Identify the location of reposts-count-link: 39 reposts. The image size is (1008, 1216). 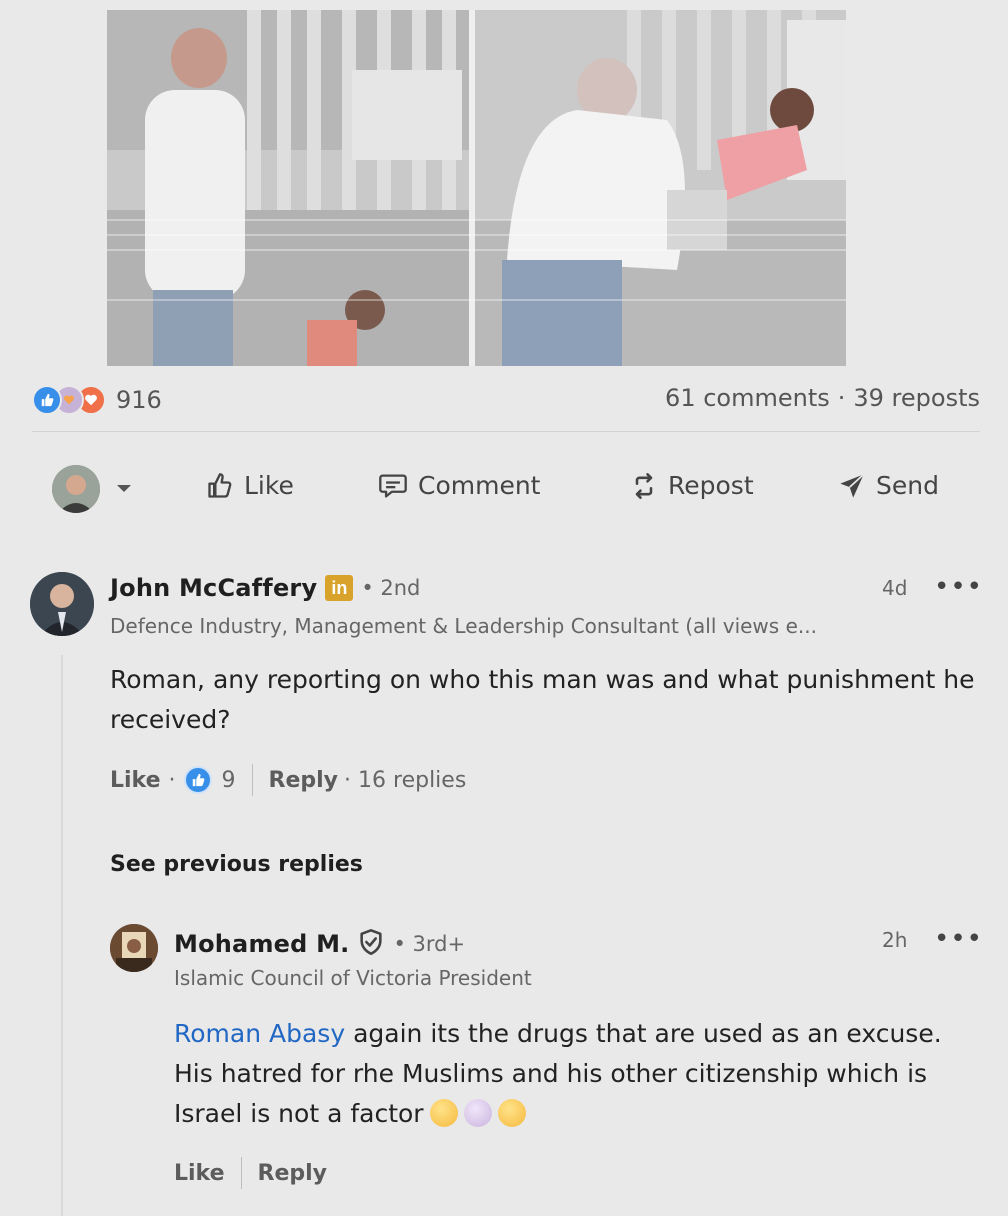
(916, 398).